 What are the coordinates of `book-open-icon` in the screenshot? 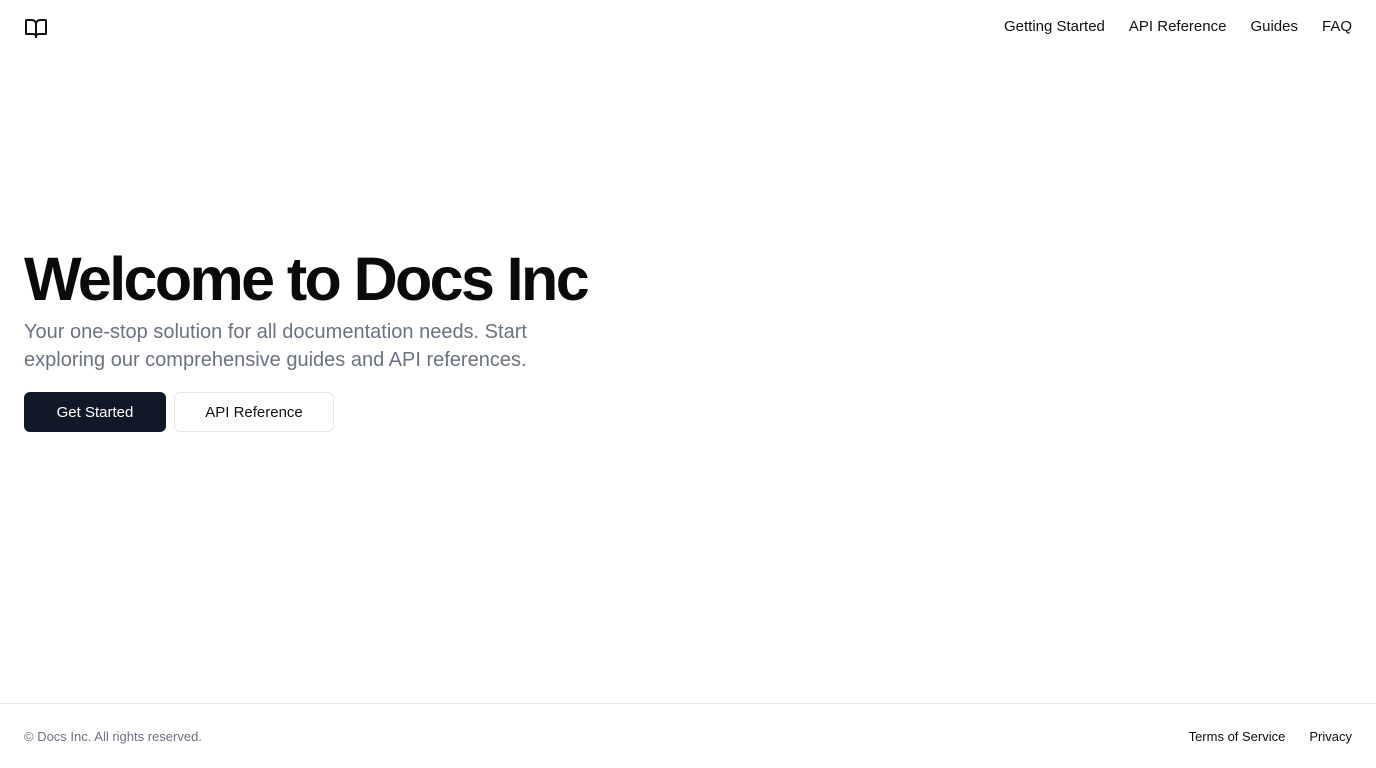 It's located at (36, 28).